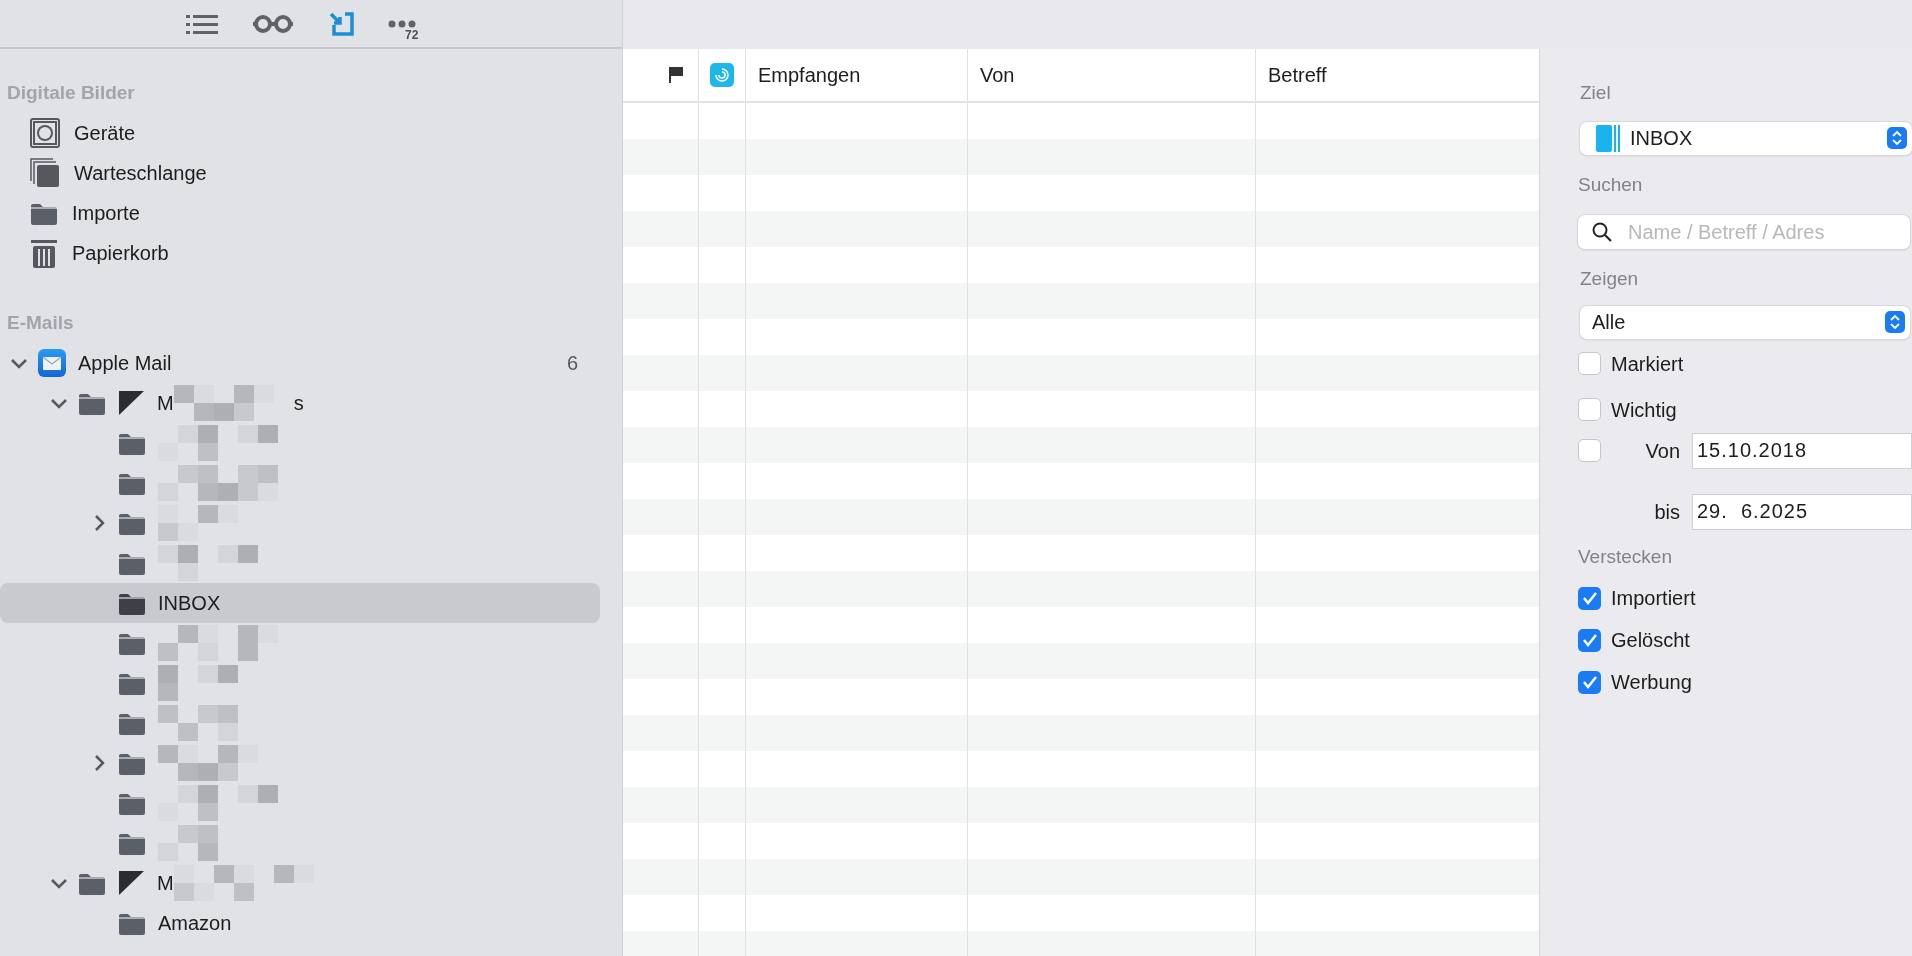 Image resolution: width=1912 pixels, height=956 pixels. What do you see at coordinates (1602, 232) in the screenshot?
I see `search-icon` at bounding box center [1602, 232].